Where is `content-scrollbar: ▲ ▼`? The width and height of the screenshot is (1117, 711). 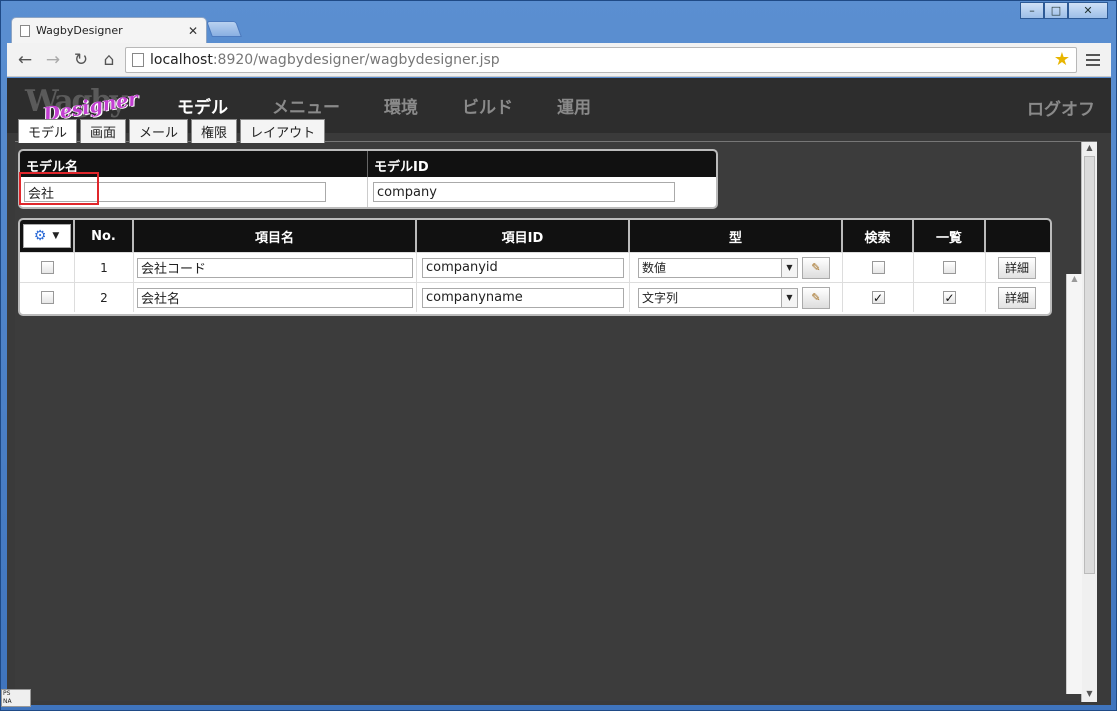 content-scrollbar: ▲ ▼ is located at coordinates (1089, 422).